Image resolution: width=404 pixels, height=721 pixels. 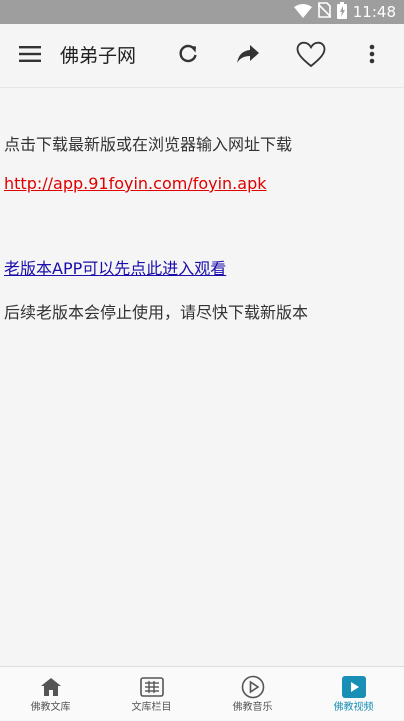 I want to click on refresh-button, so click(x=188, y=56).